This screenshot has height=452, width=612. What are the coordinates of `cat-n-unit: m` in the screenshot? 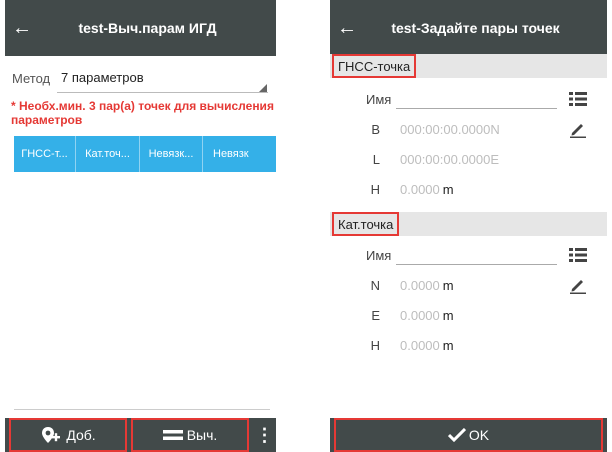 It's located at (448, 285).